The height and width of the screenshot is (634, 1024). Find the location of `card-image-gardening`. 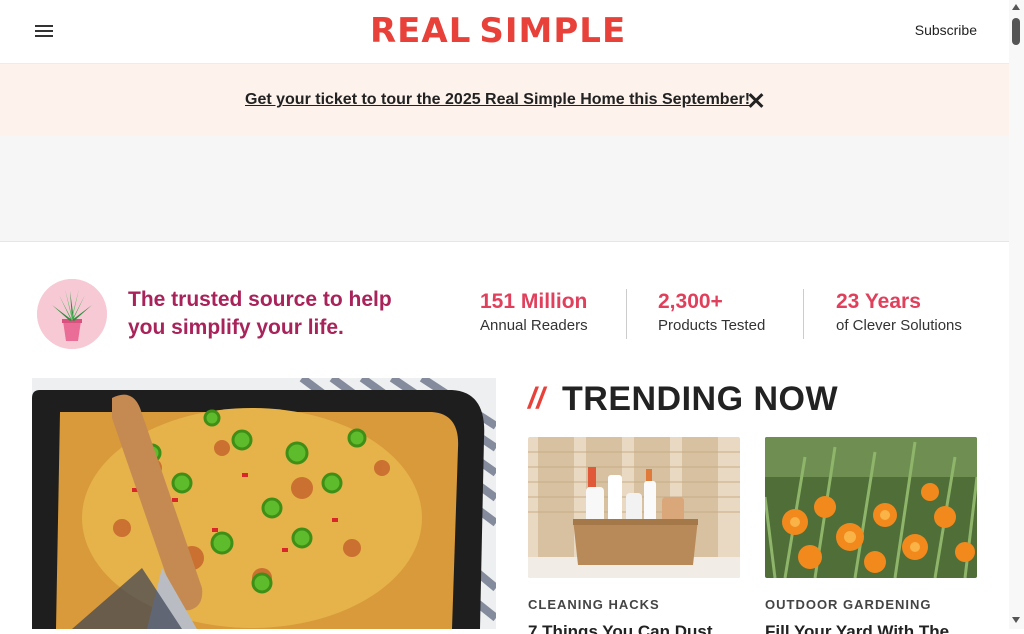

card-image-gardening is located at coordinates (871, 507).